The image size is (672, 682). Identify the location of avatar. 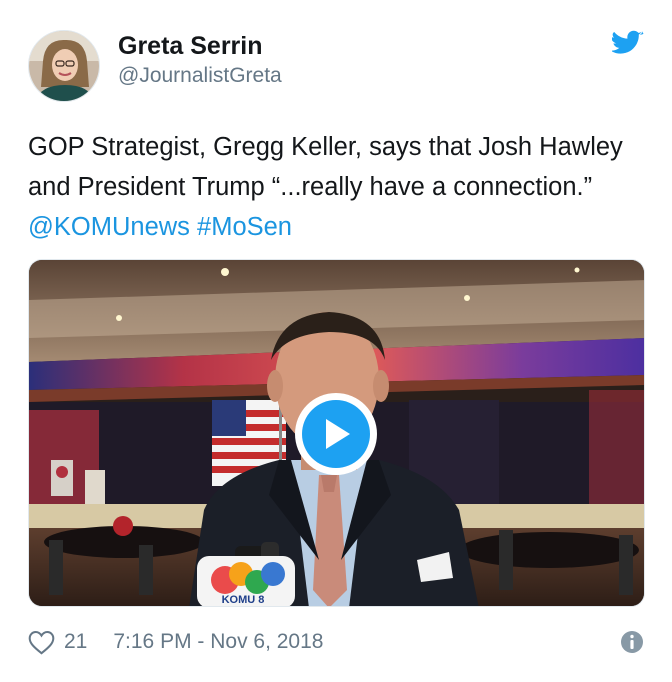
(64, 66).